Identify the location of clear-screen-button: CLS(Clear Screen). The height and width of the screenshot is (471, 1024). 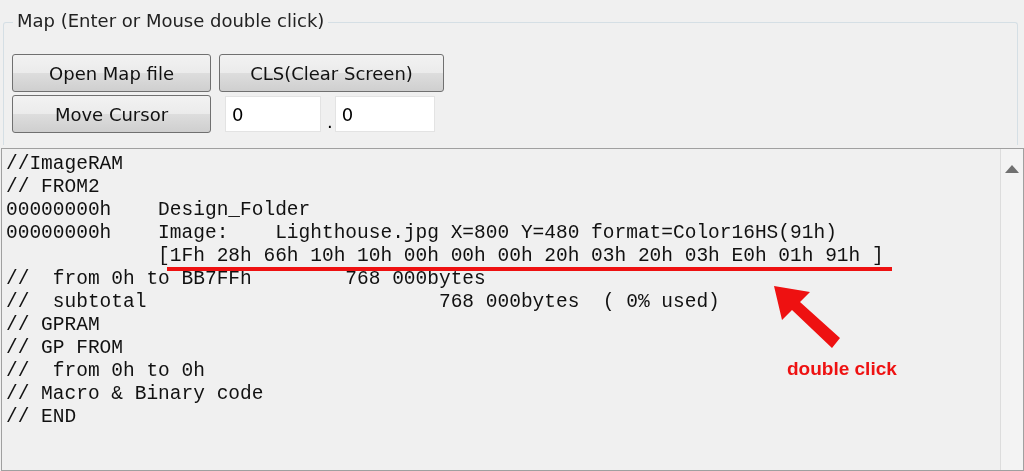
(331, 73).